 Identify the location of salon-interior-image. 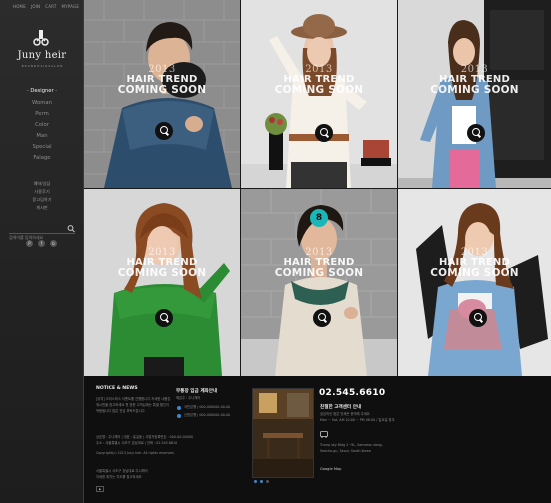
(283, 433).